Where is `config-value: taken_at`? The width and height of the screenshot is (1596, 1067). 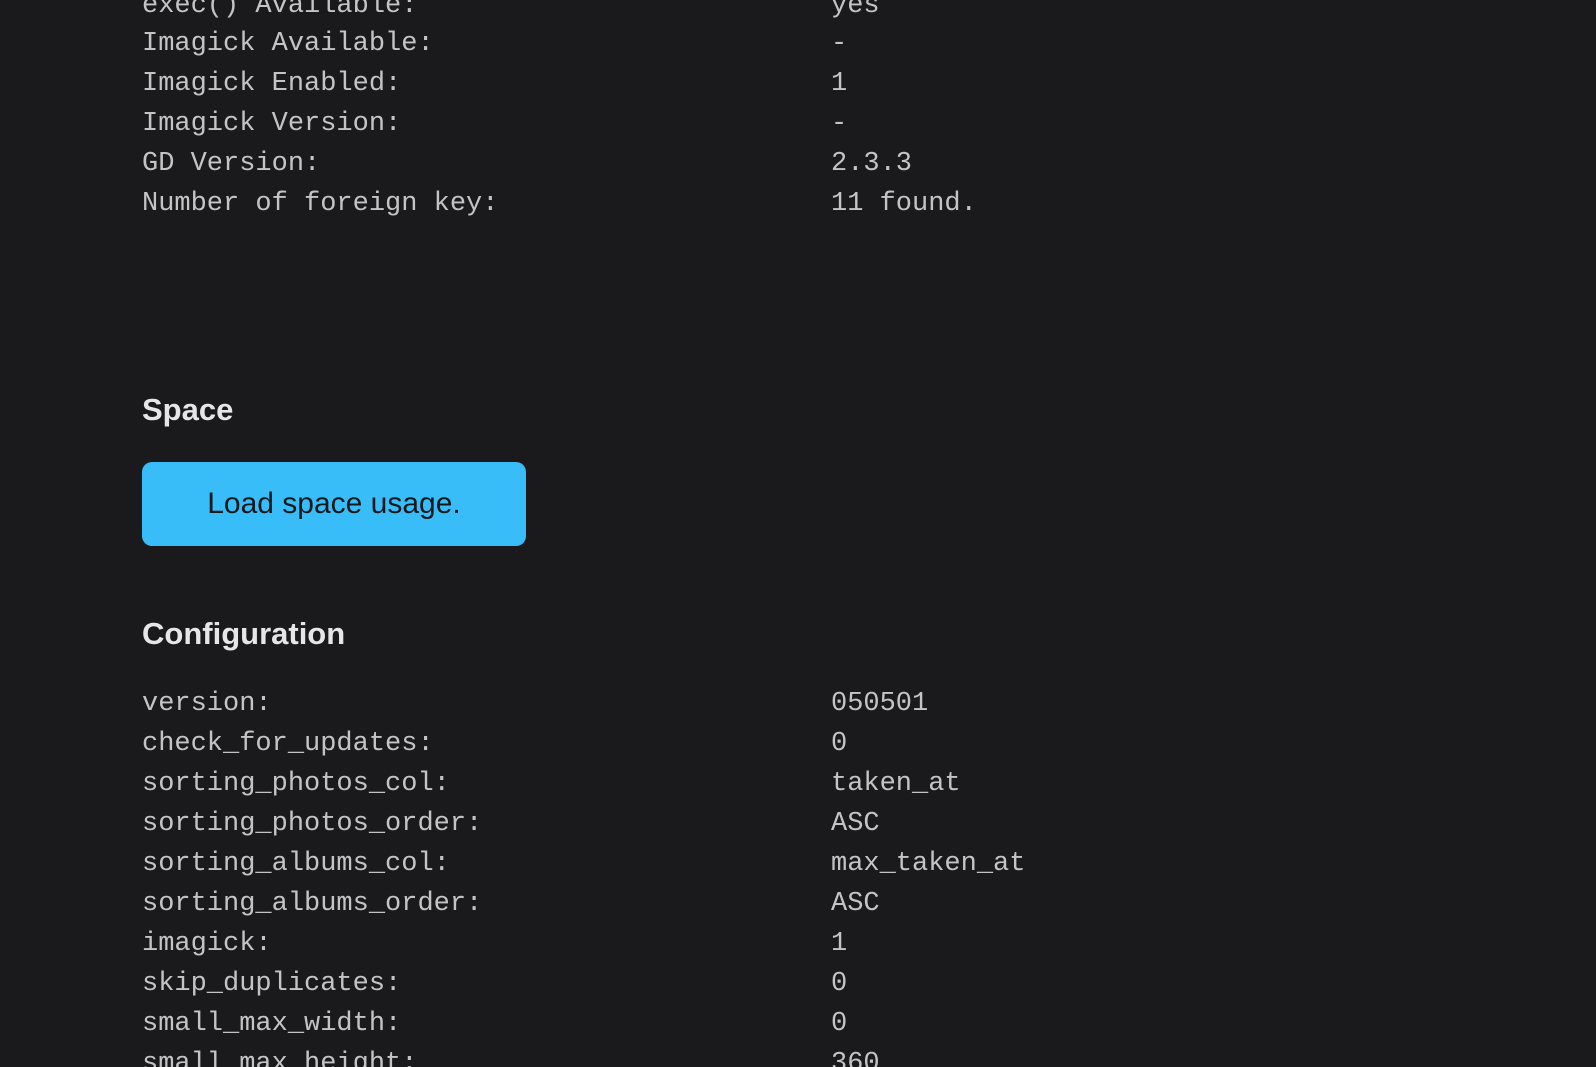 config-value: taken_at is located at coordinates (896, 784).